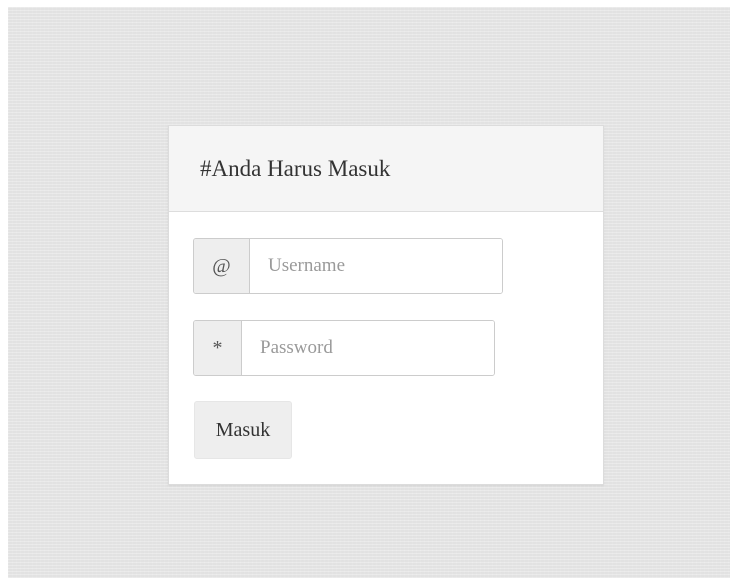 This screenshot has height=578, width=730. I want to click on asterisk-icon: *, so click(218, 348).